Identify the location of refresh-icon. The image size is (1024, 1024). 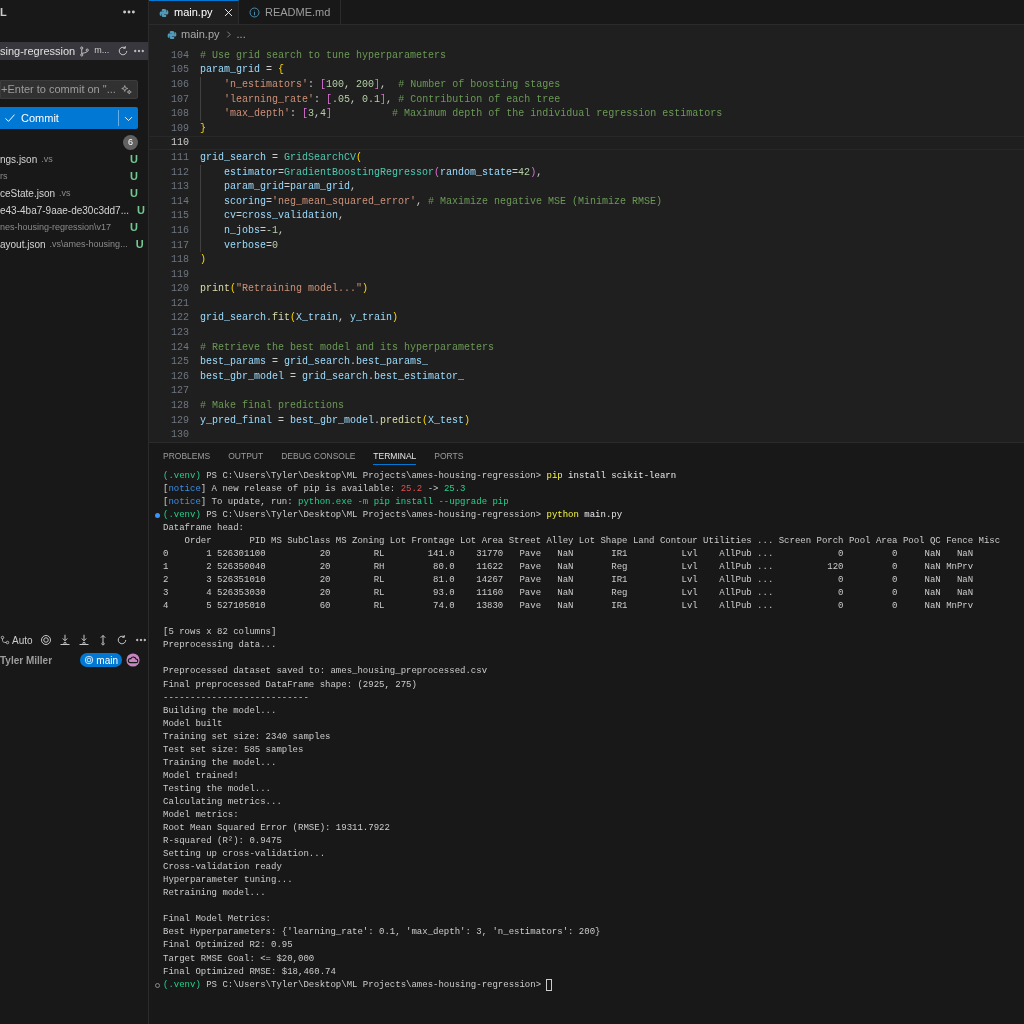
(121, 640).